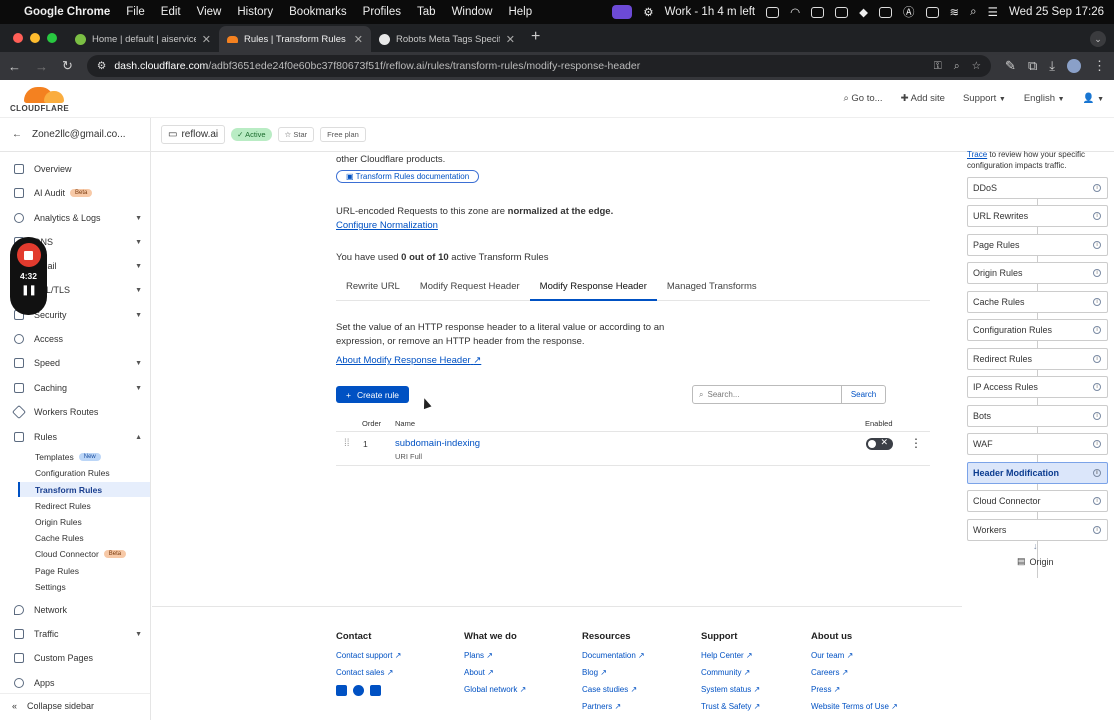 The height and width of the screenshot is (720, 1114). I want to click on footer-link: Website Terms of Use ↗, so click(854, 706).